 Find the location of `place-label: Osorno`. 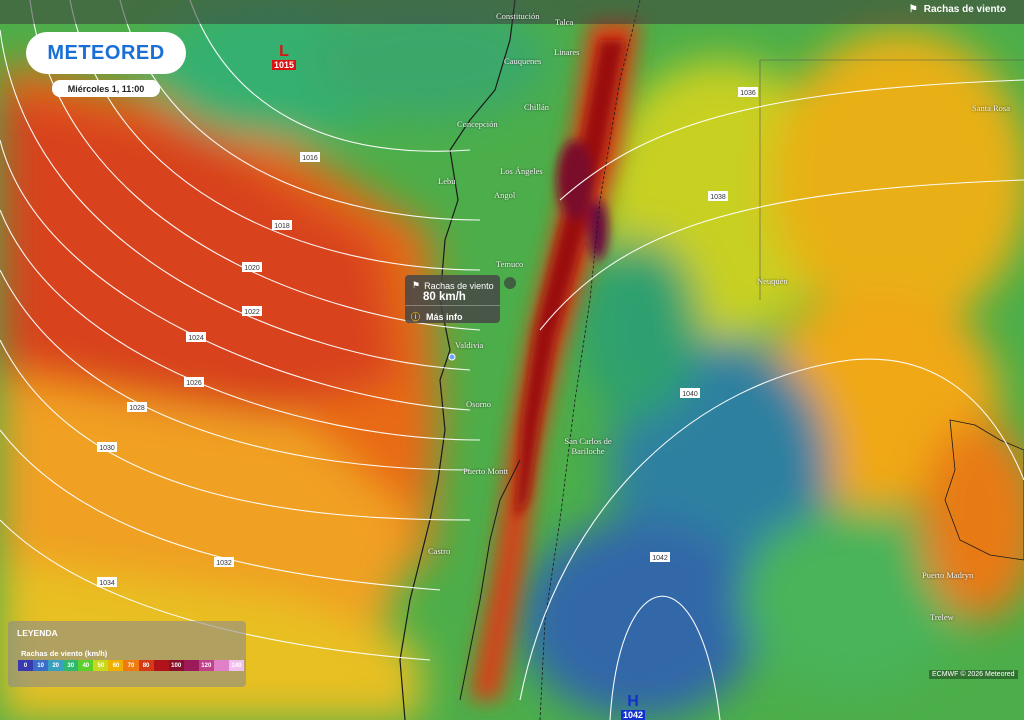

place-label: Osorno is located at coordinates (478, 404).